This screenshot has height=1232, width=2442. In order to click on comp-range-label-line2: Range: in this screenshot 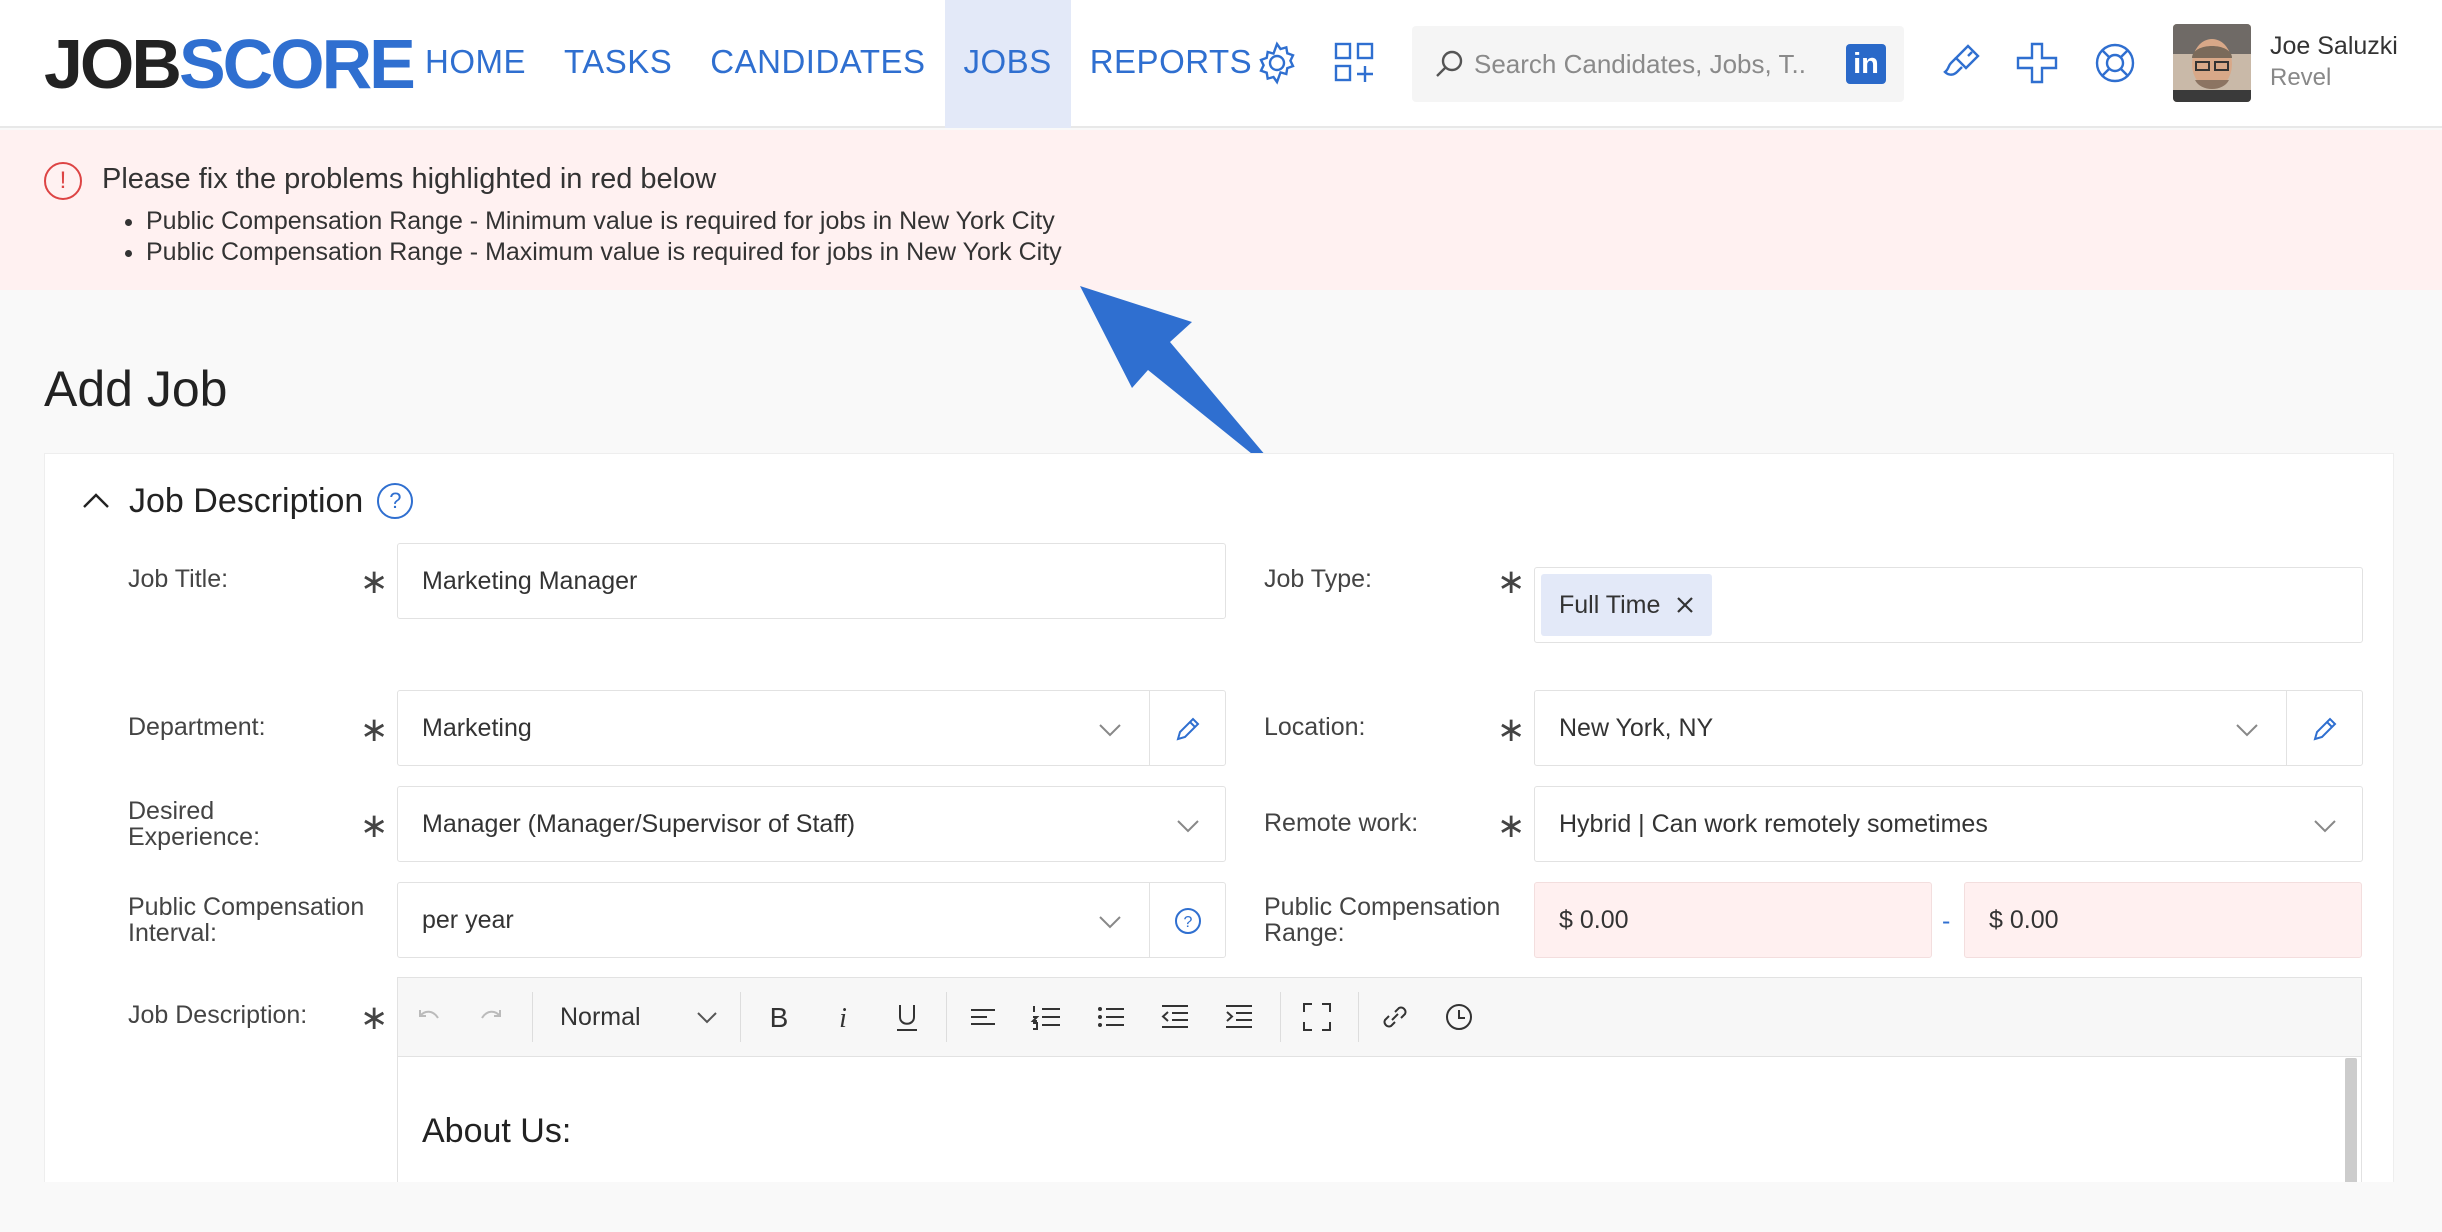, I will do `click(1304, 933)`.